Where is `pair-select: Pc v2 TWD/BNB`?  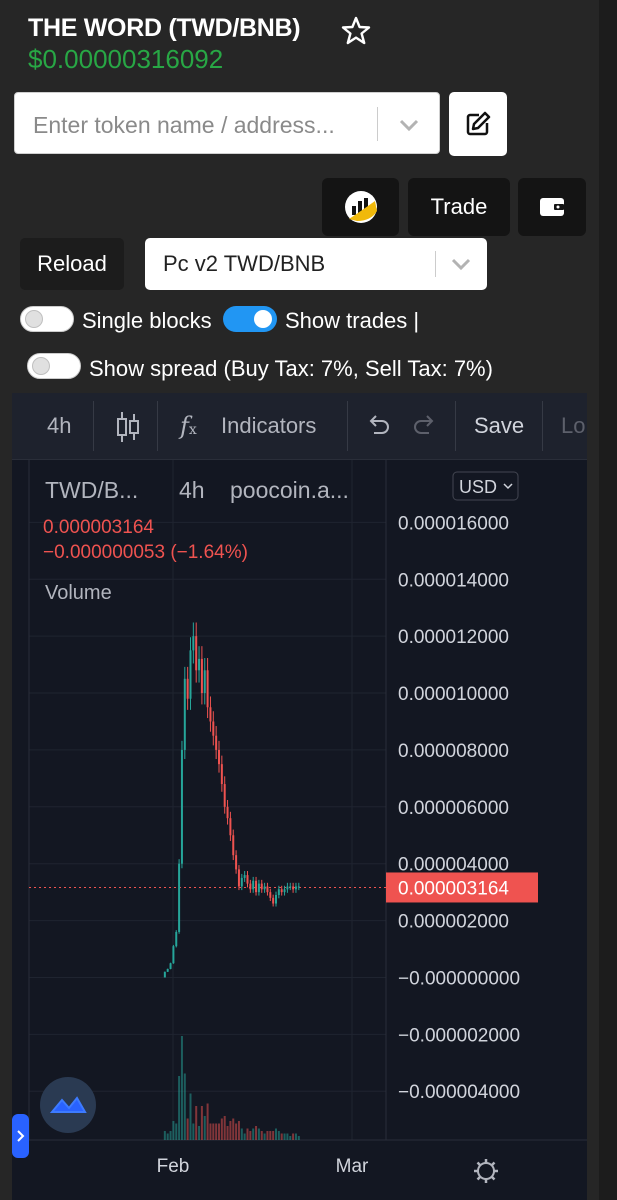
pair-select: Pc v2 TWD/BNB is located at coordinates (316, 264).